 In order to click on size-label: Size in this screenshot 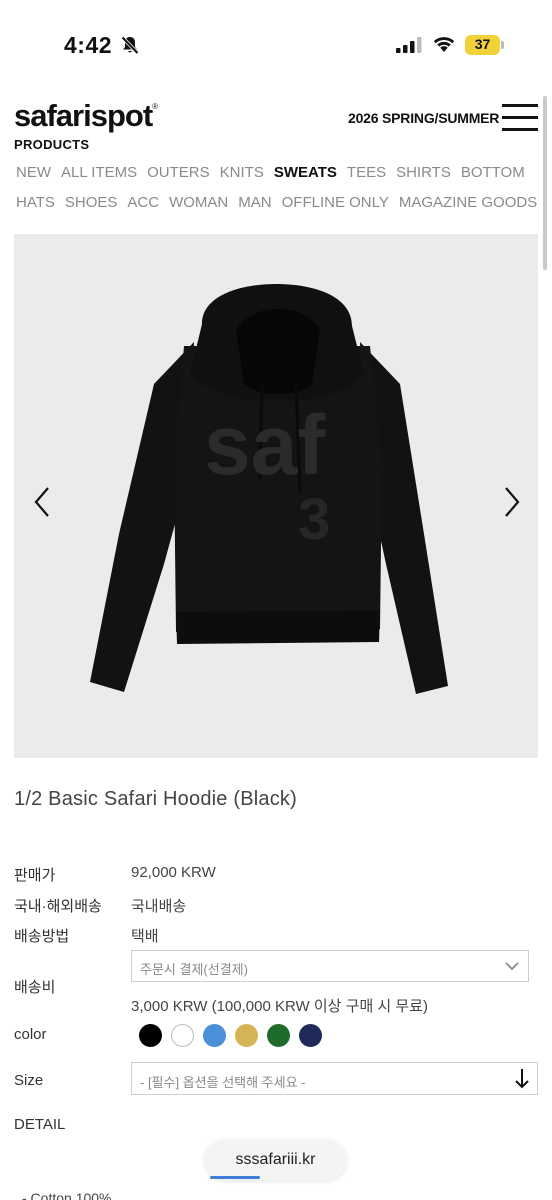, I will do `click(29, 1080)`.